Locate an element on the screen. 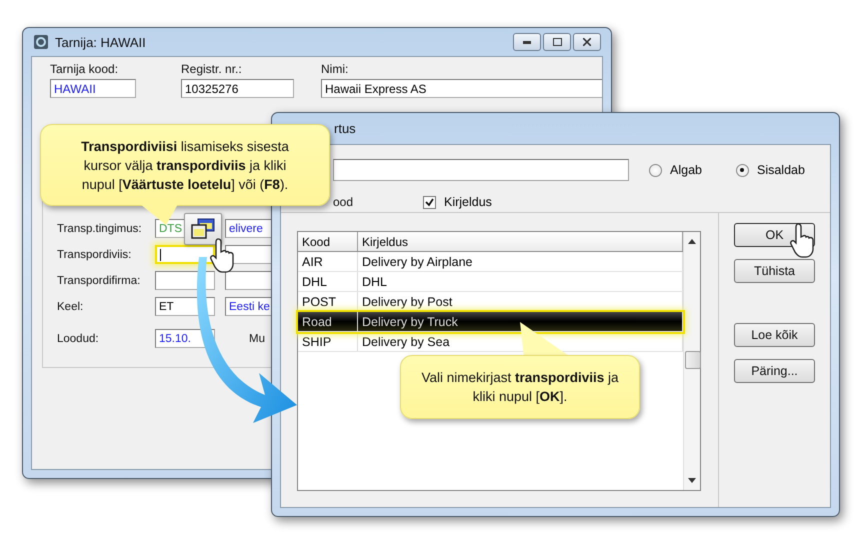 The width and height of the screenshot is (861, 538). maximize-icon is located at coordinates (557, 42).